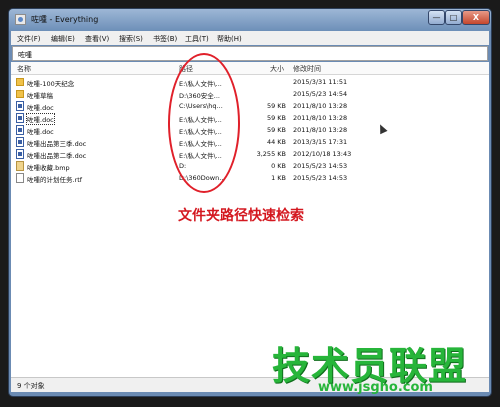 Image resolution: width=500 pixels, height=407 pixels. I want to click on row-name: 咗喠出品第三季.doc, so click(57, 144).